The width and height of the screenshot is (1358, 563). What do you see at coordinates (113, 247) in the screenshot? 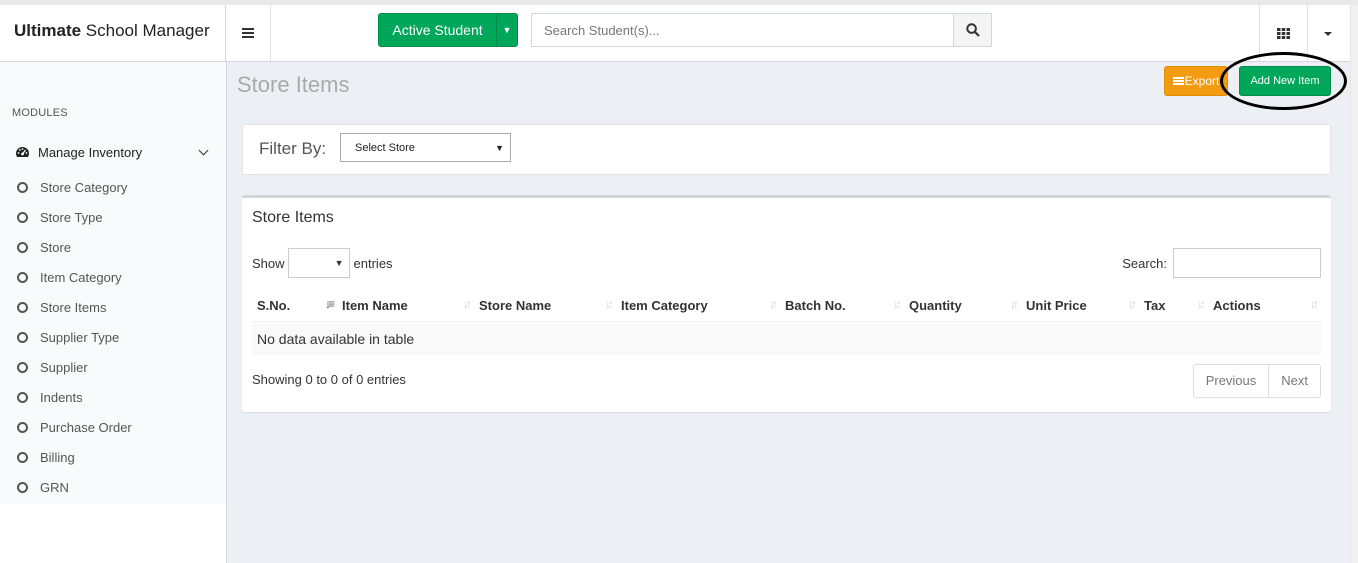
I see `sidebar-item: Store` at bounding box center [113, 247].